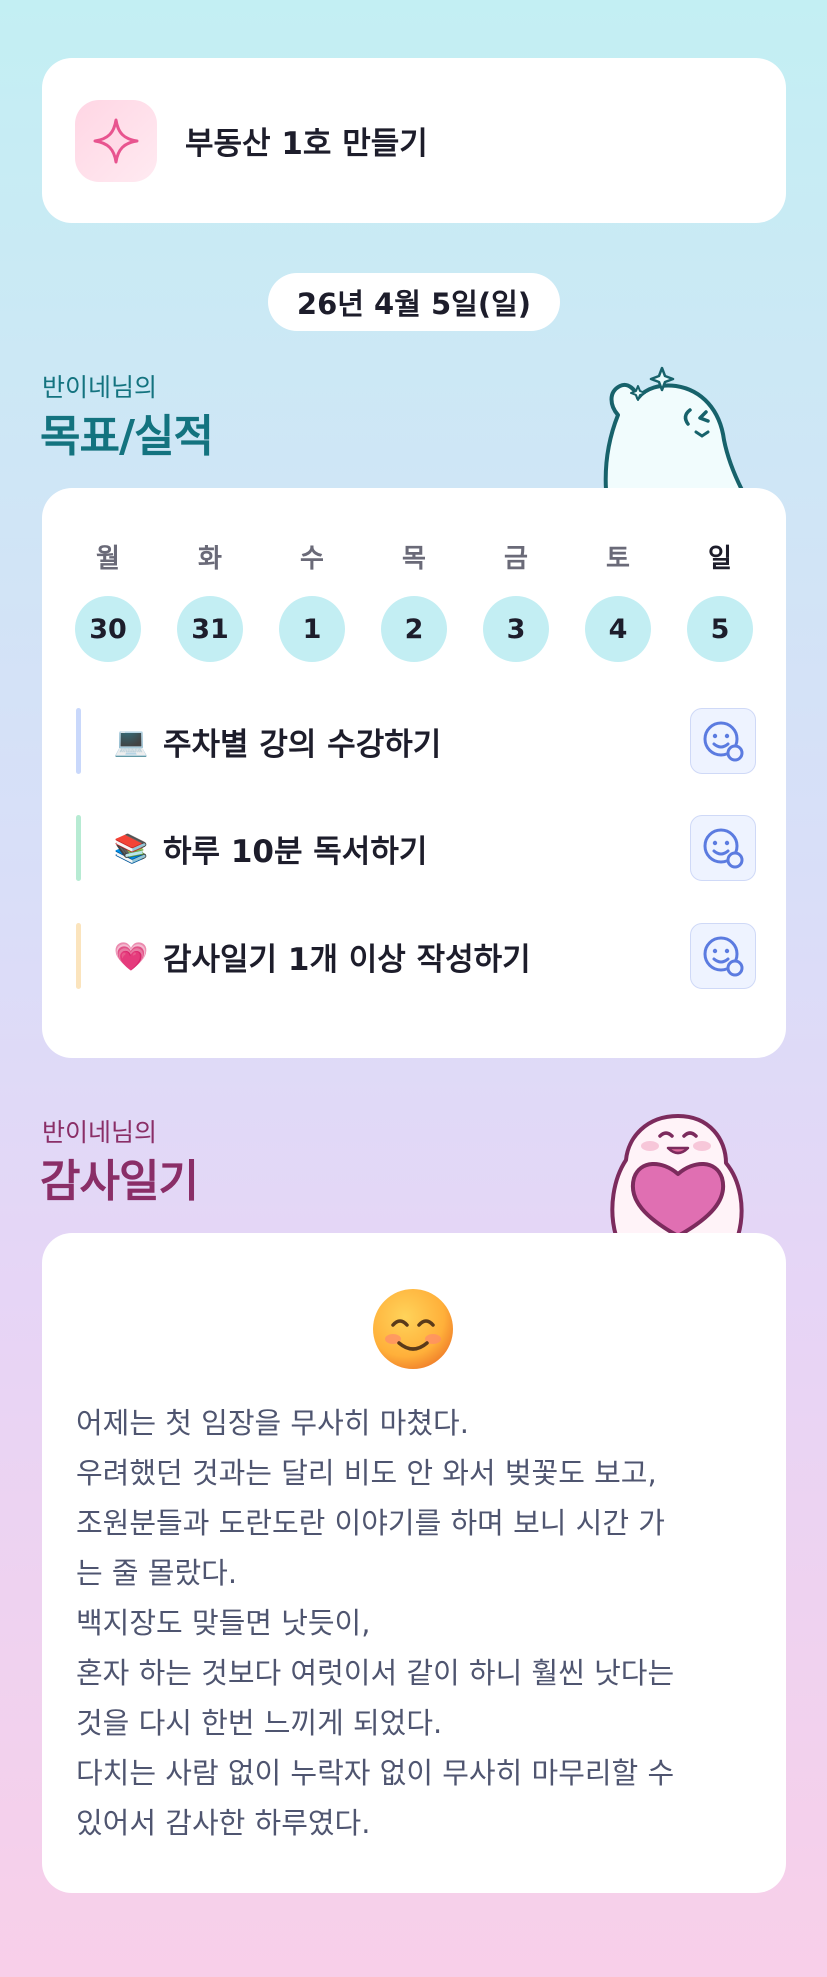  What do you see at coordinates (366, 1473) in the screenshot?
I see `diary-line: 우려했던 것과는 달리 비도 안 와서 벚꽃도 보고,` at bounding box center [366, 1473].